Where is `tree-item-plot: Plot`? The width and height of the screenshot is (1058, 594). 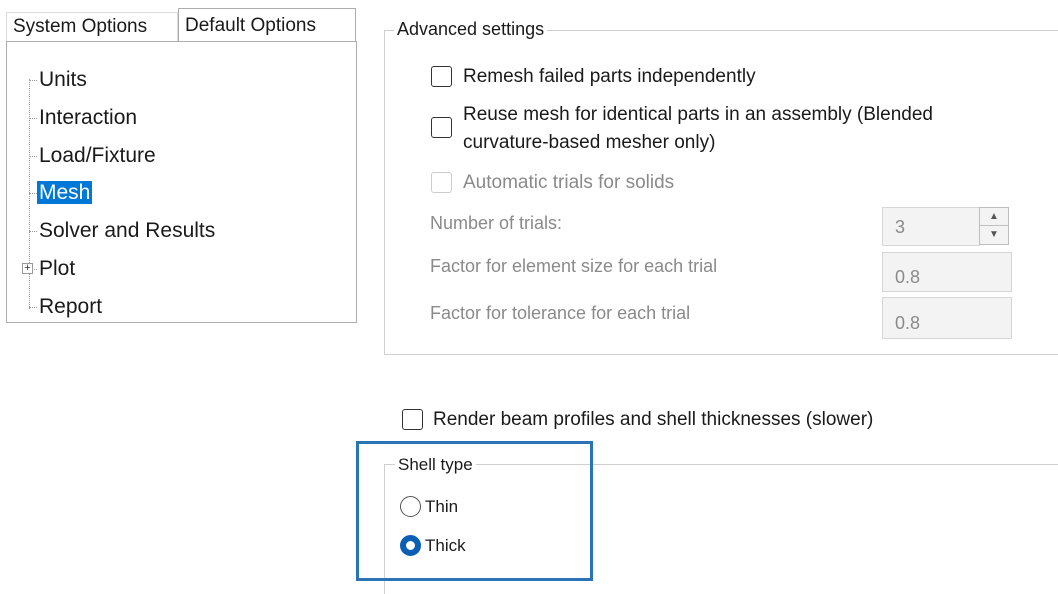
tree-item-plot: Plot is located at coordinates (57, 269).